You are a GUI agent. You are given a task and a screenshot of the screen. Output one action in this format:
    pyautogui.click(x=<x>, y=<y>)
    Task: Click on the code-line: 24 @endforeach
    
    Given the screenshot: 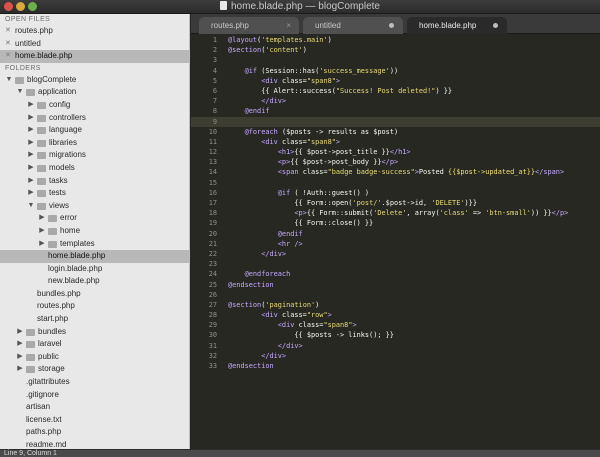 What is the action you would take?
    pyautogui.click(x=395, y=274)
    